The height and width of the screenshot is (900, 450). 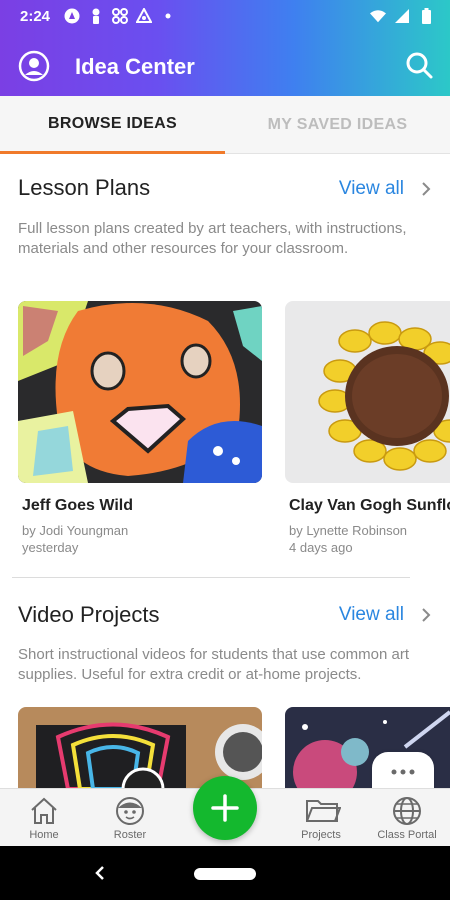 What do you see at coordinates (337, 125) in the screenshot?
I see `tab-my-saved-ideas: MY SAVED IDEAS` at bounding box center [337, 125].